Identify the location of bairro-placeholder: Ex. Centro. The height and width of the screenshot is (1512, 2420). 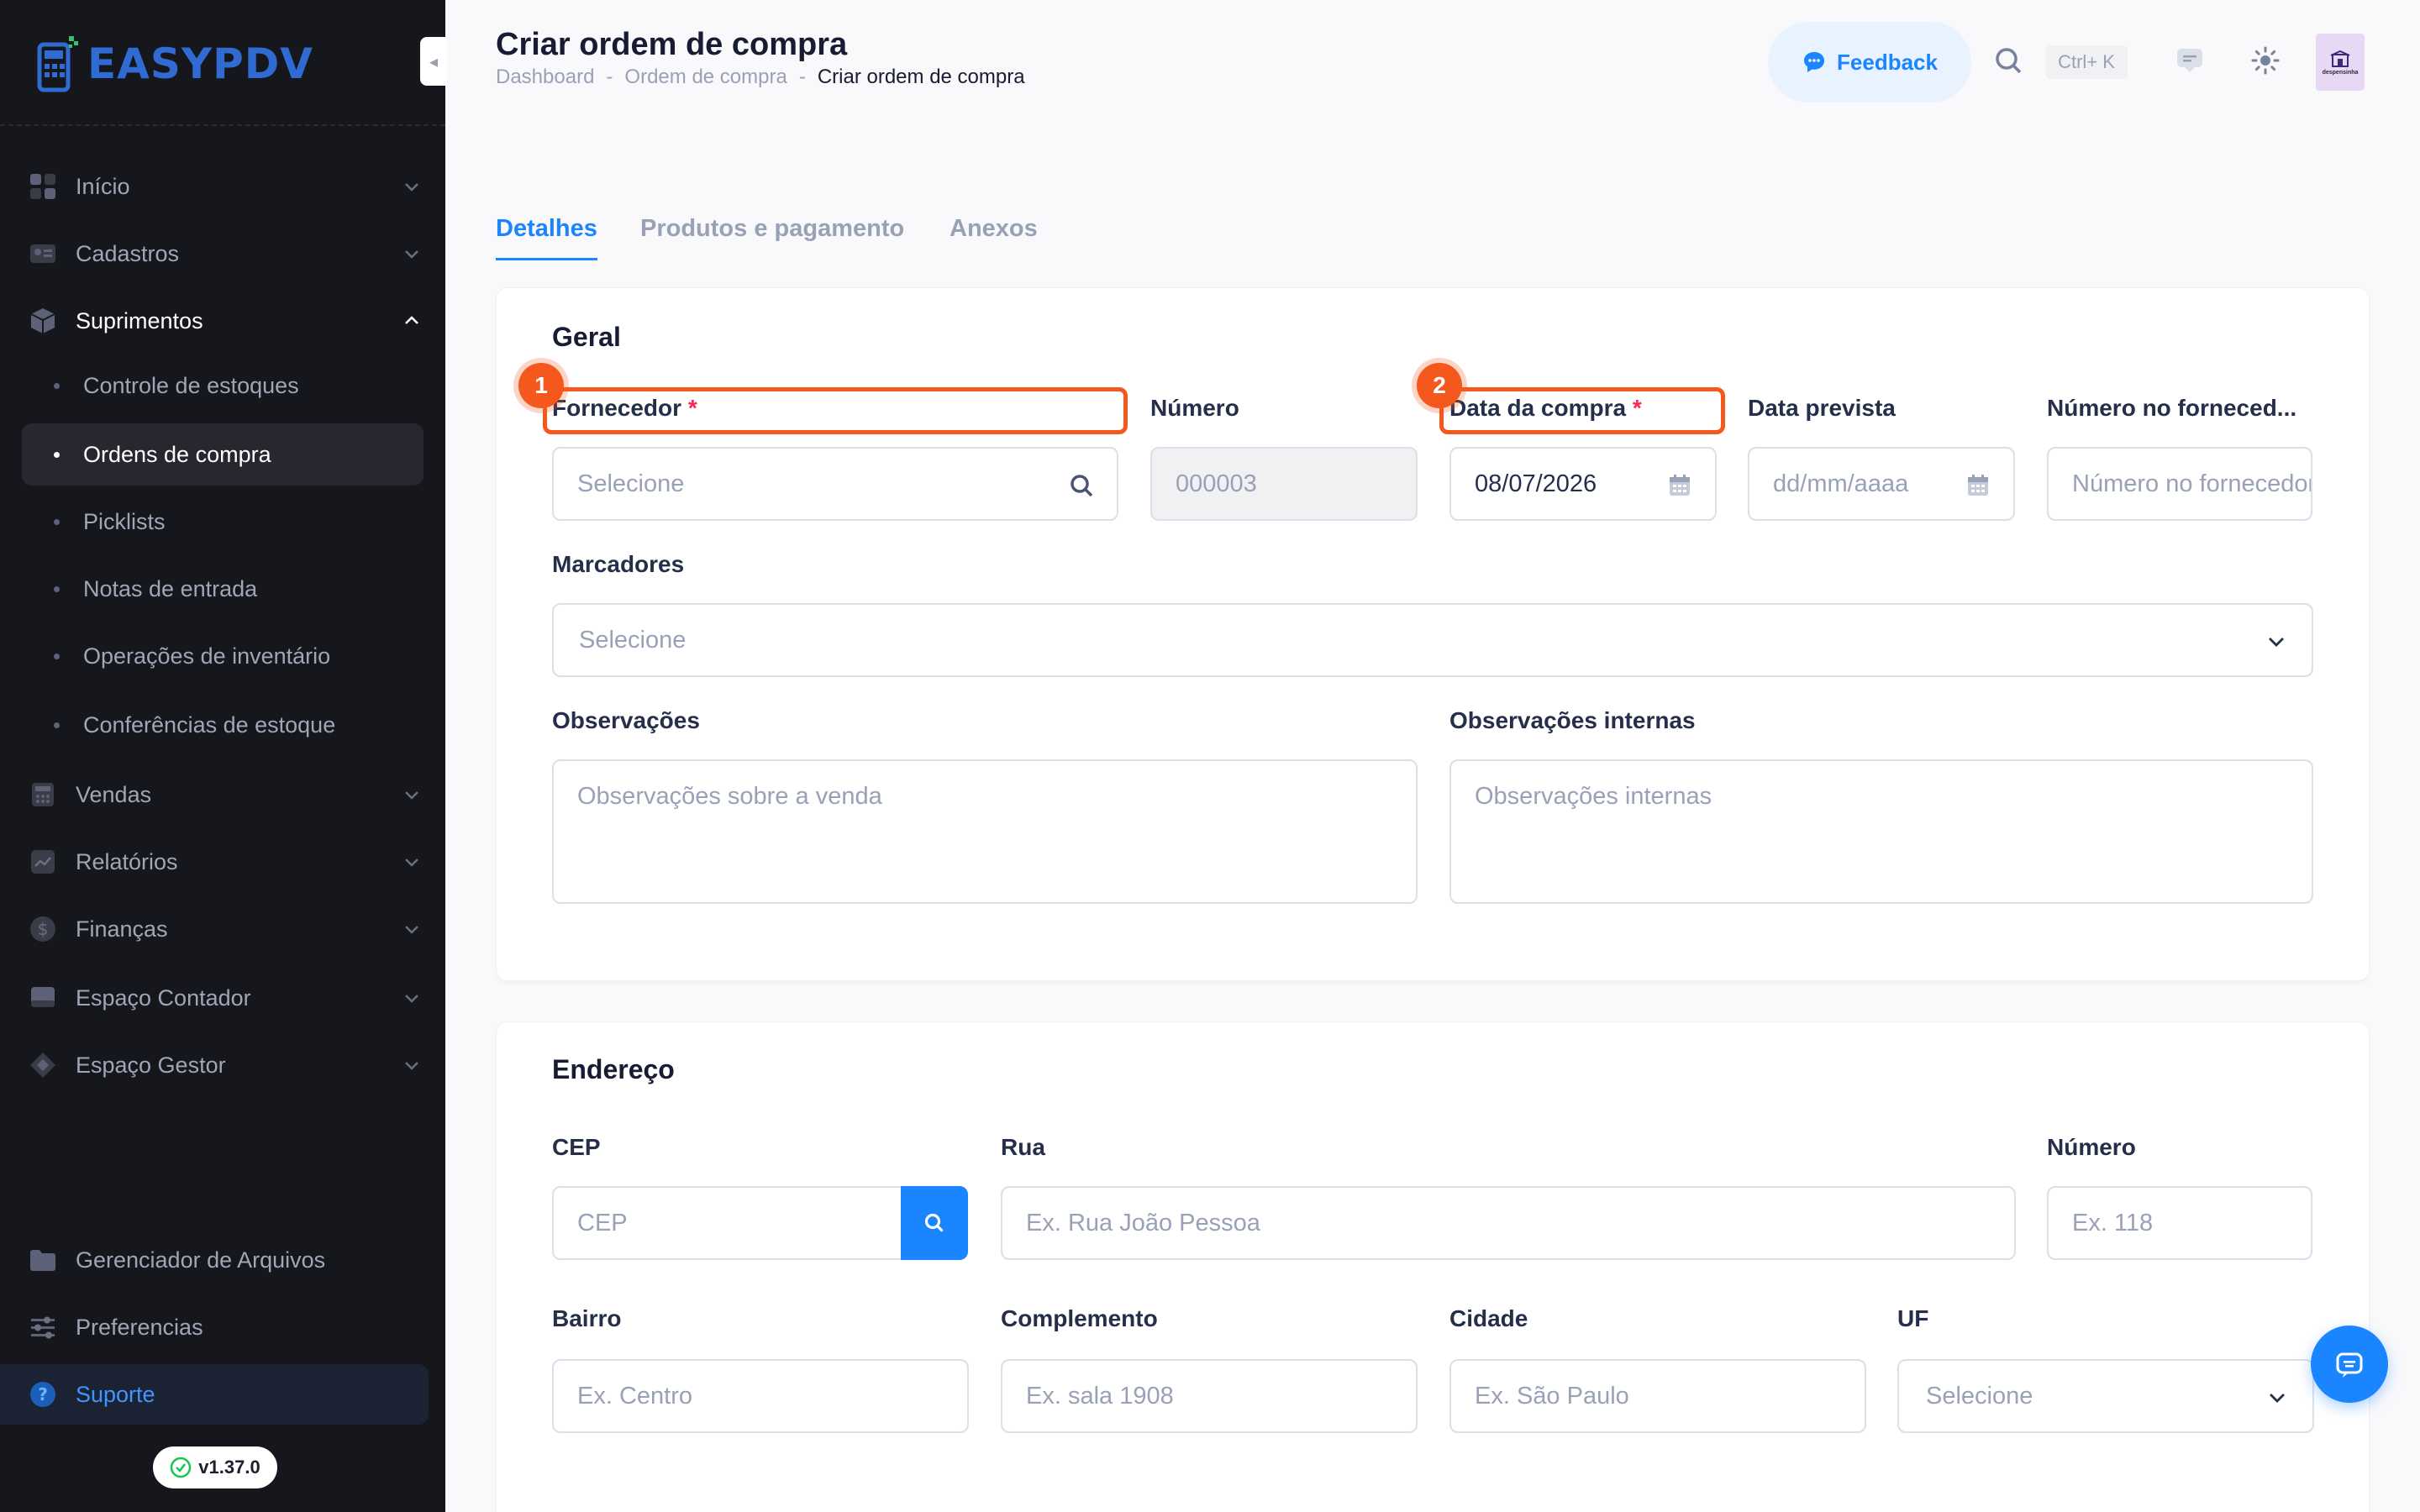
(634, 1396).